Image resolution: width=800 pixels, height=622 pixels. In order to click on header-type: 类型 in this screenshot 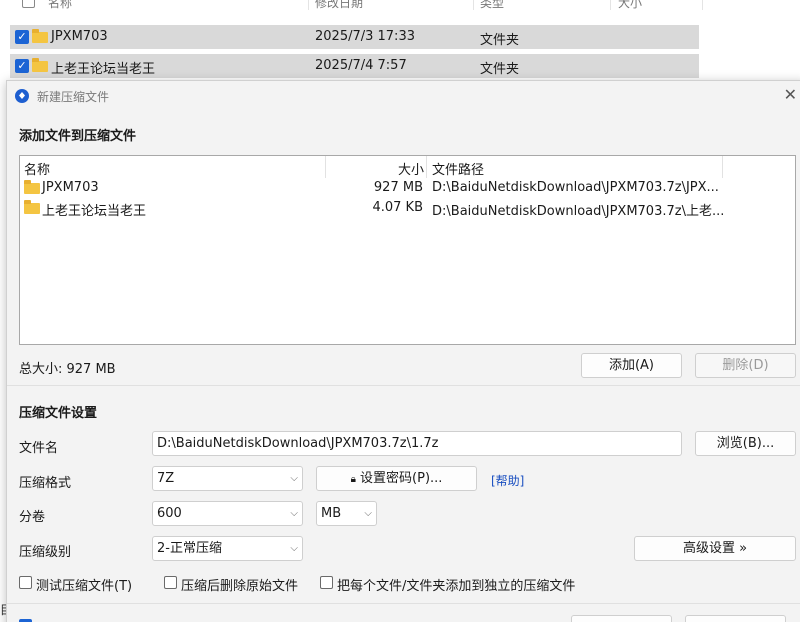, I will do `click(492, 5)`.